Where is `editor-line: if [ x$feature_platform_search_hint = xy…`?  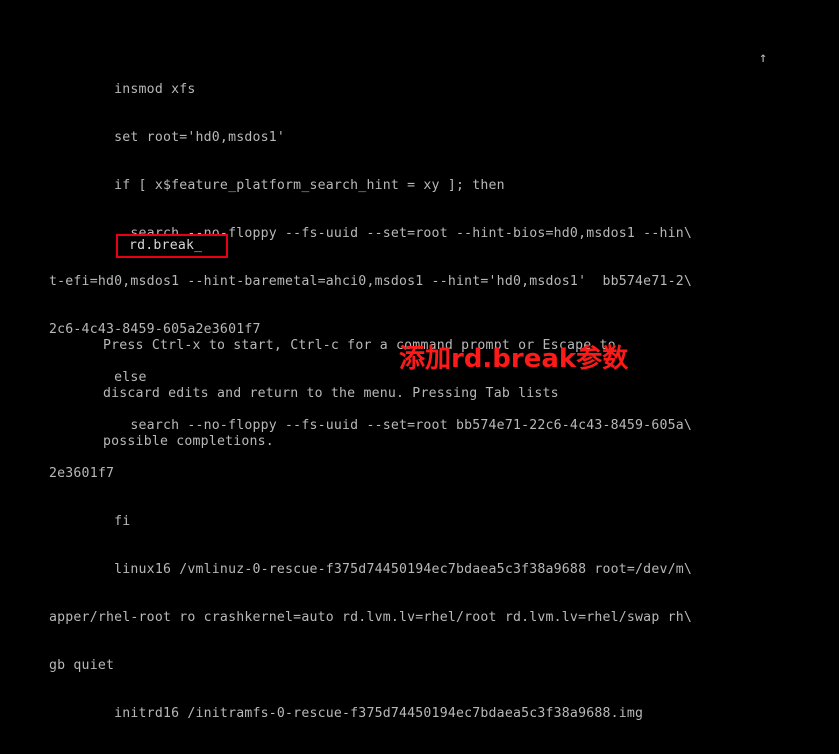 editor-line: if [ x$feature_platform_search_hint = xy… is located at coordinates (409, 186).